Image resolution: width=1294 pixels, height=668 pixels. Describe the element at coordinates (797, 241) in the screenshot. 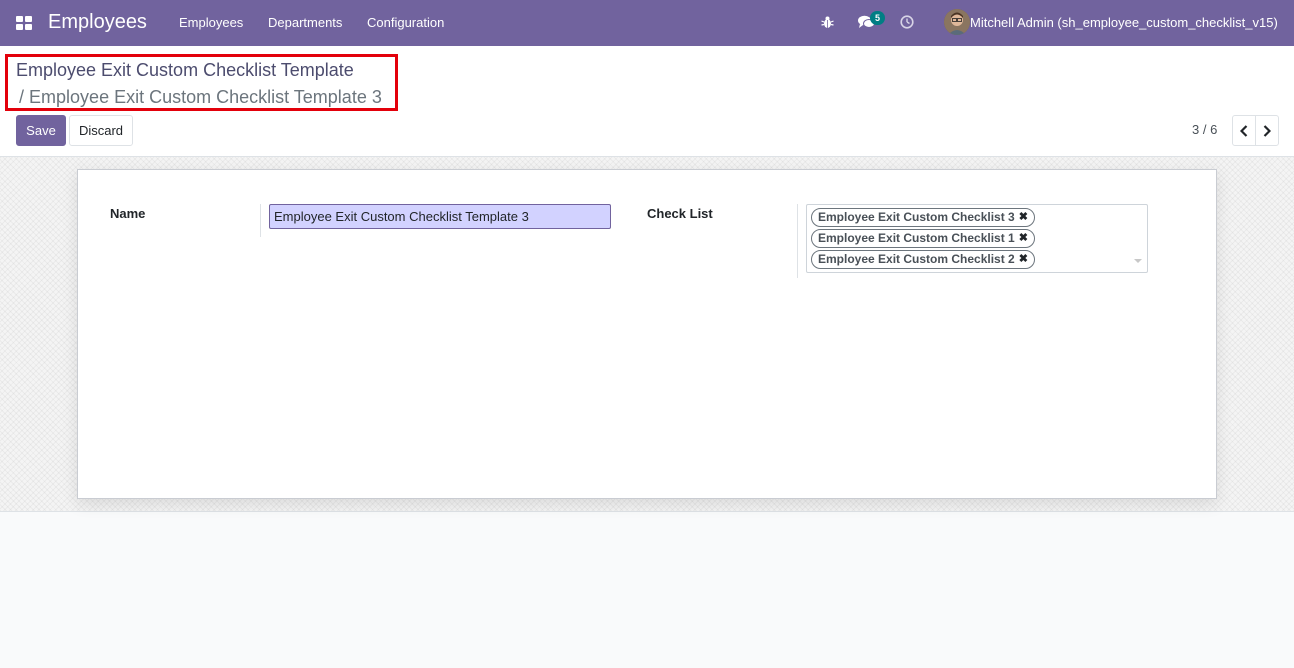

I see `checklist-field-divider` at that location.